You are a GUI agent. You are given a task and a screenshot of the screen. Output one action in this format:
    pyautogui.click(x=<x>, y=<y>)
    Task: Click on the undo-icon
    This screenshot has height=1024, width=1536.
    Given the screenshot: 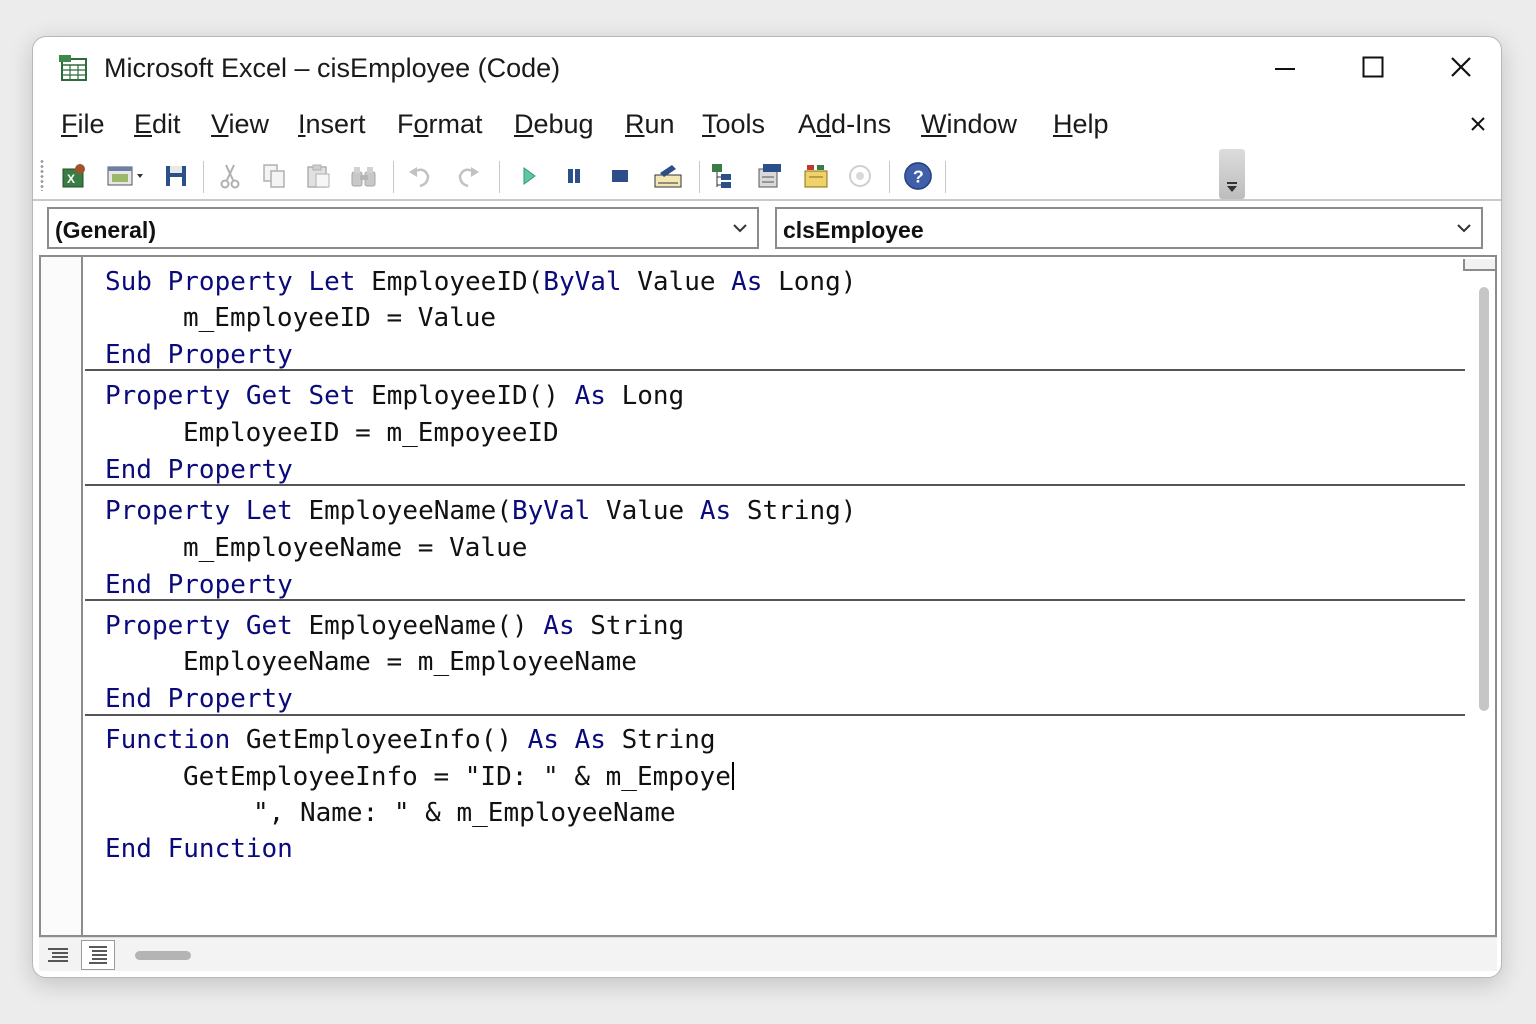 What is the action you would take?
    pyautogui.click(x=419, y=177)
    